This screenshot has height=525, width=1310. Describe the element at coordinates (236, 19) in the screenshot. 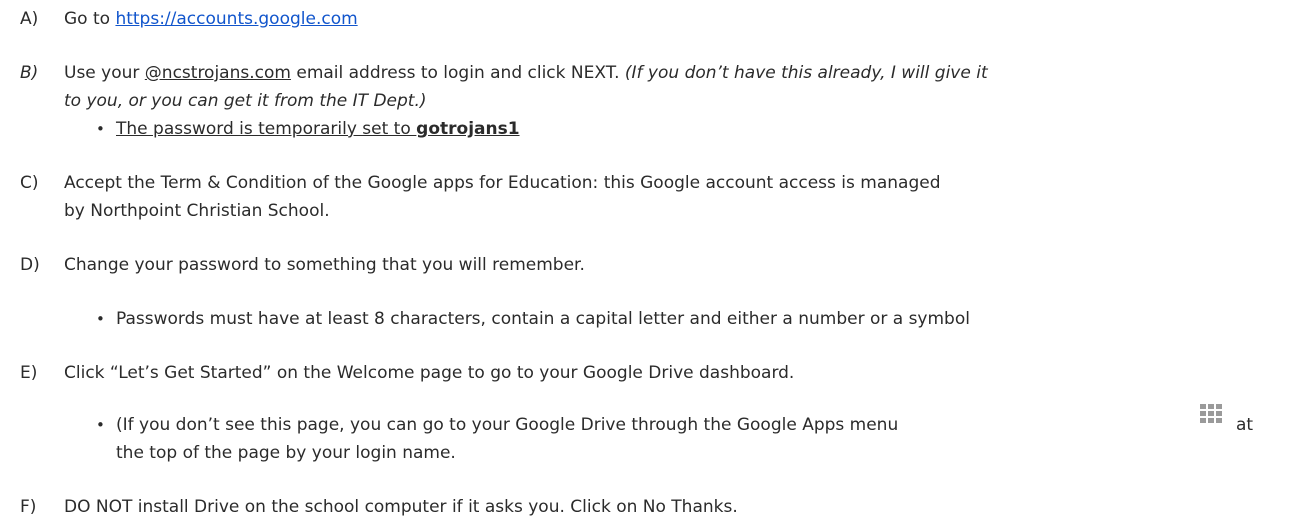

I see `accounts-google-link: https://accounts.google.com` at that location.